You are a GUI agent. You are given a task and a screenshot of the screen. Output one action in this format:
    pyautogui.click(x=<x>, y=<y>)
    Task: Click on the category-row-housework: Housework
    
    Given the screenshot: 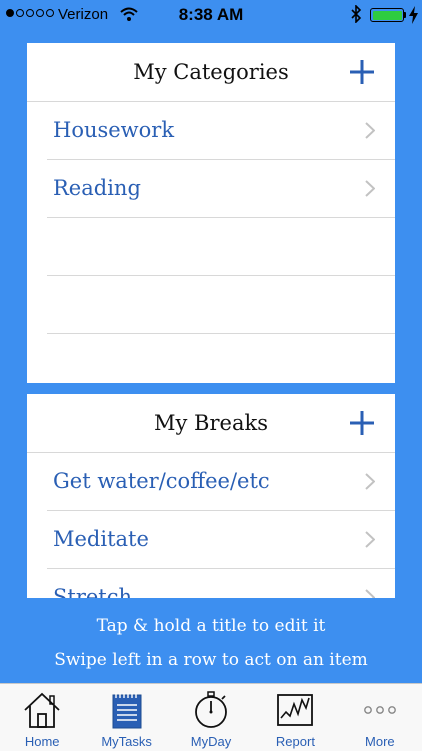 What is the action you would take?
    pyautogui.click(x=221, y=131)
    